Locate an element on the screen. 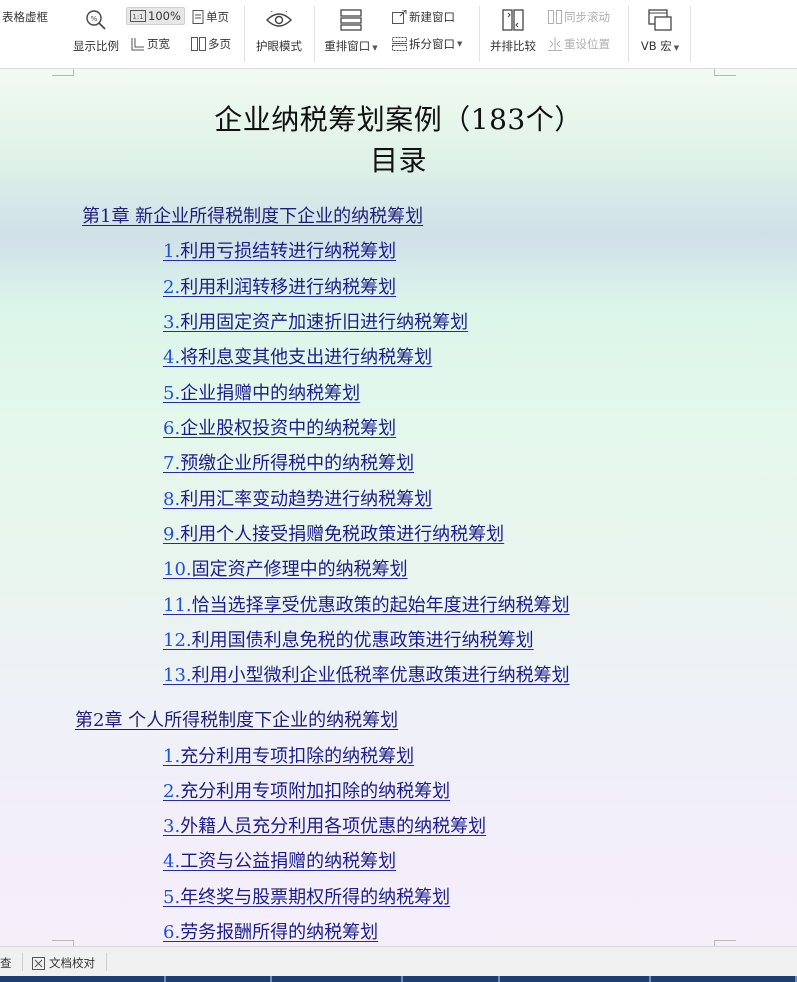  toc-item-text: 充分利用专项附加扣除的纳税筹划 is located at coordinates (315, 791).